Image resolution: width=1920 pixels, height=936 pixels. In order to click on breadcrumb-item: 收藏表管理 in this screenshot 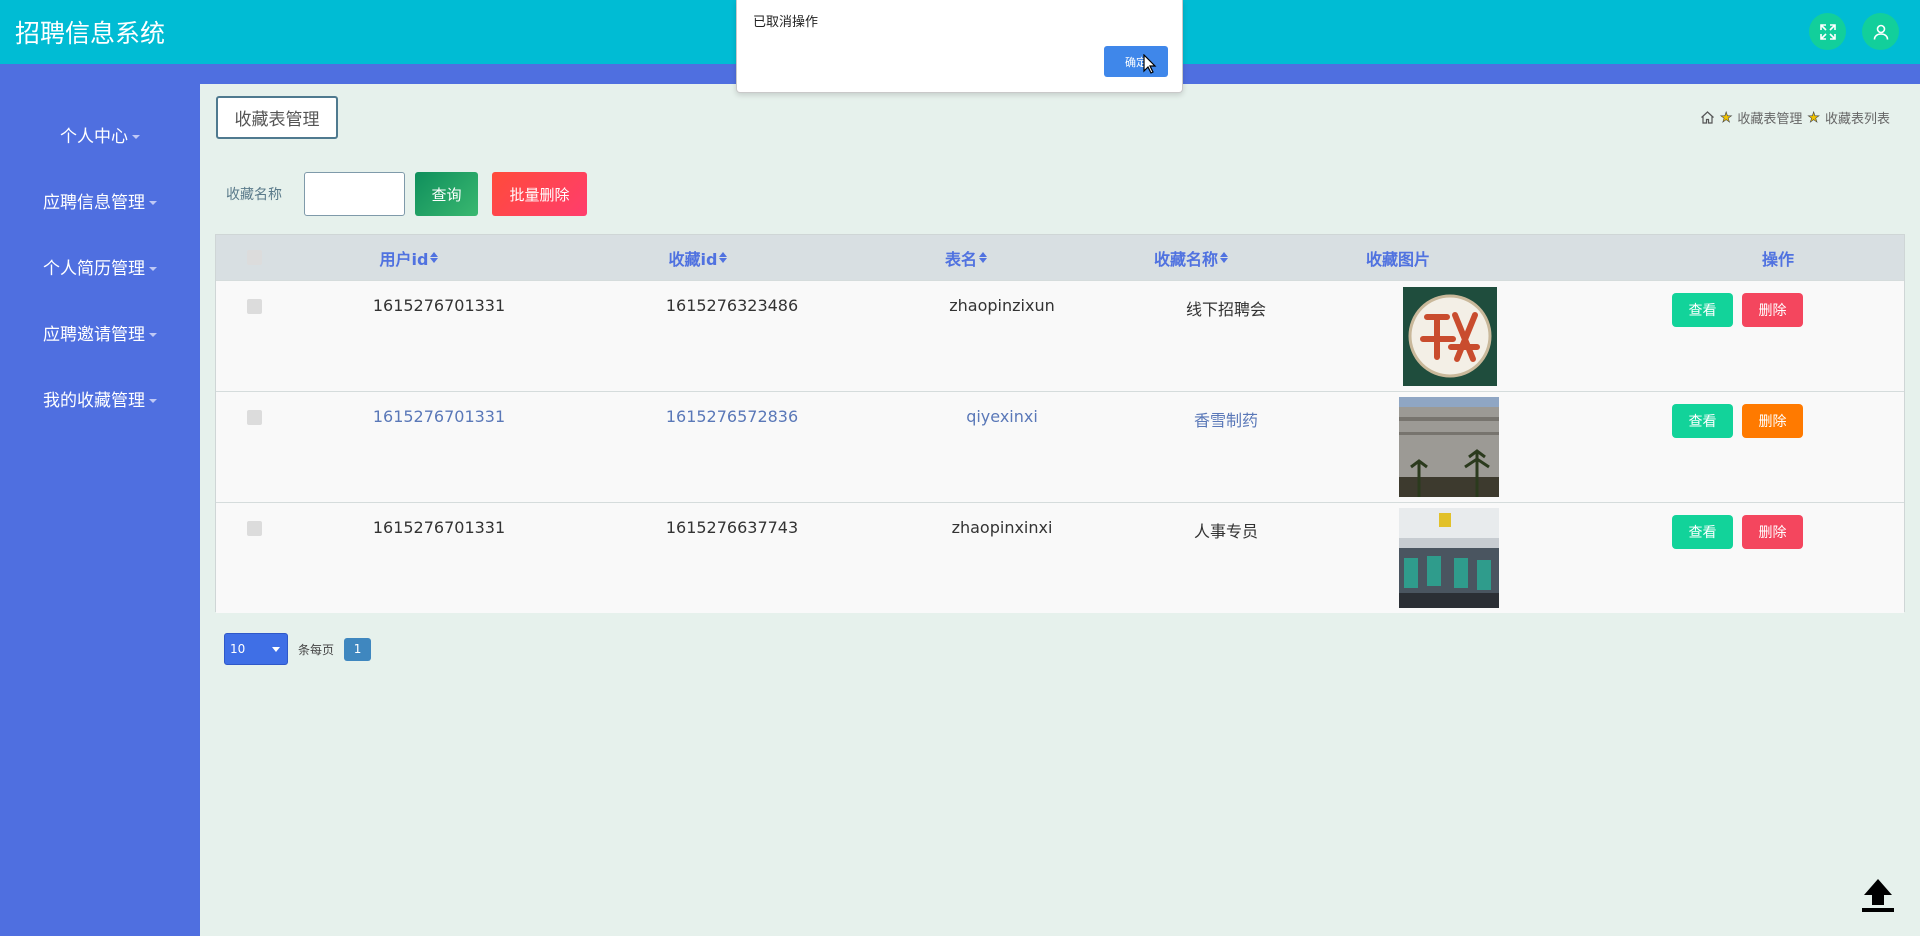, I will do `click(1769, 117)`.